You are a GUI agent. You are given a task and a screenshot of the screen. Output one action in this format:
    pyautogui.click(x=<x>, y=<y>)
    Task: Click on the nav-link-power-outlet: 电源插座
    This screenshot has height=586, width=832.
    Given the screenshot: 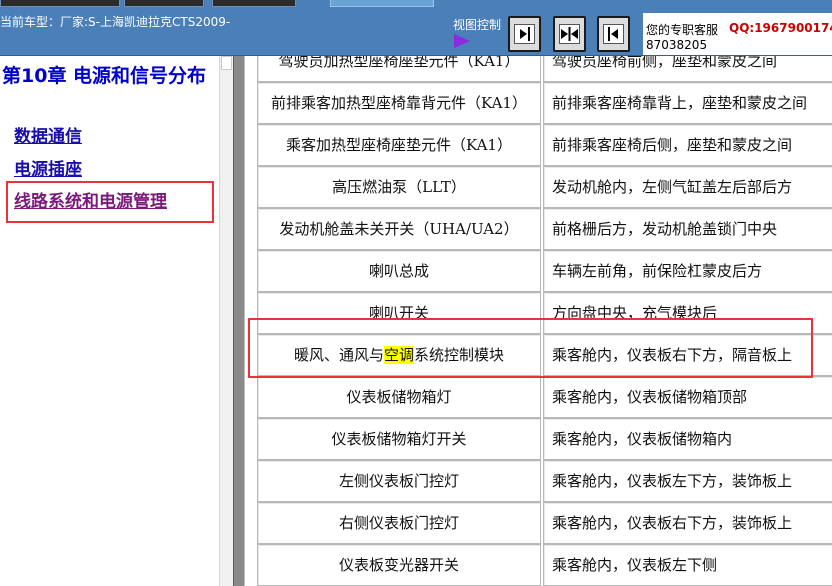 What is the action you would take?
    pyautogui.click(x=48, y=167)
    